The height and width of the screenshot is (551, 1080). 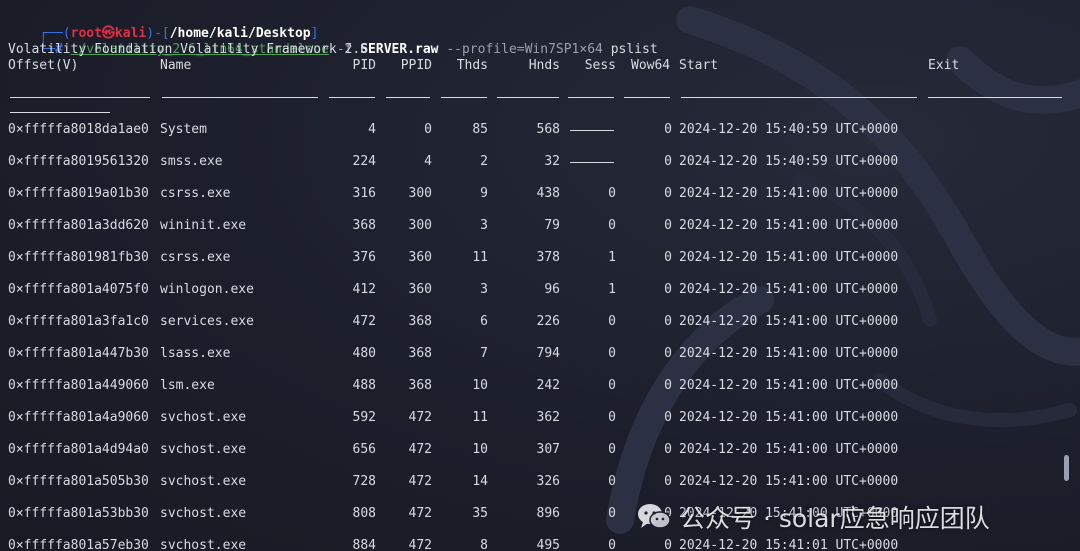 I want to click on cell-thds: 6, so click(x=484, y=321).